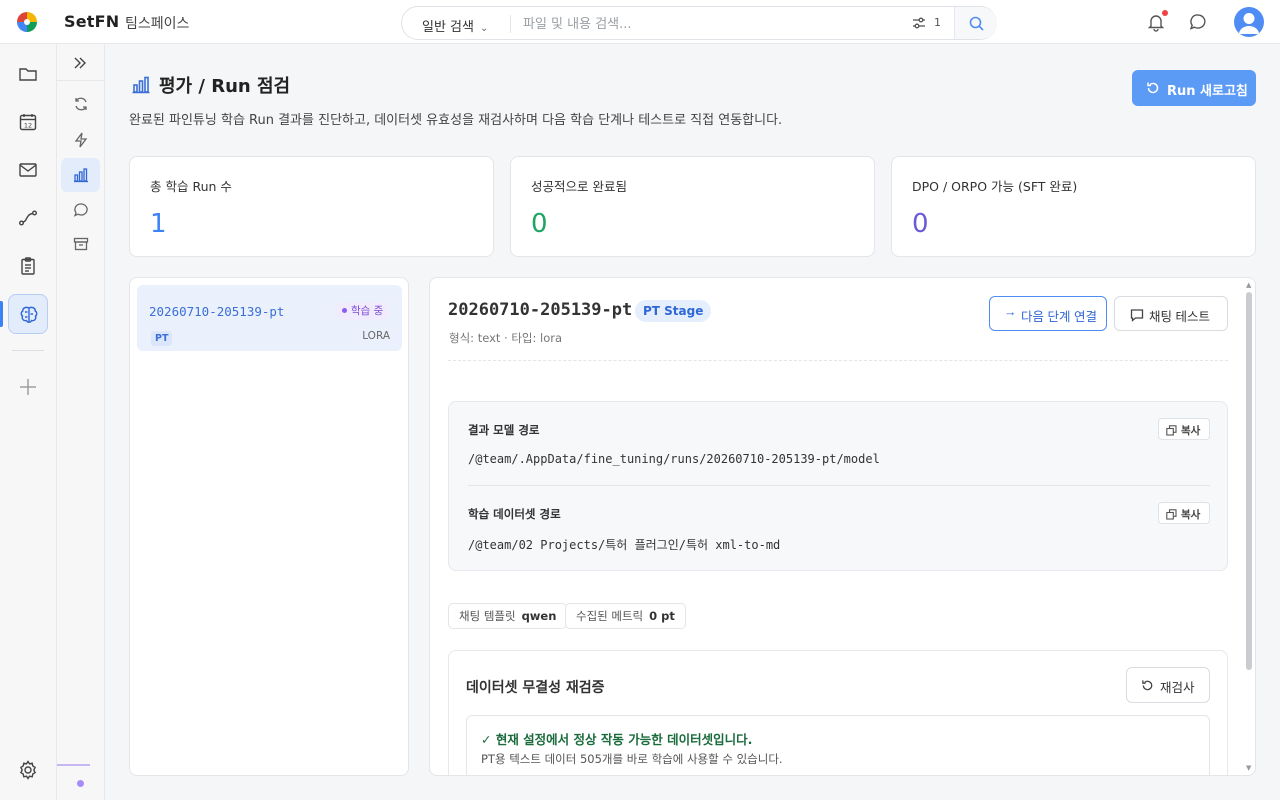  What do you see at coordinates (540, 310) in the screenshot?
I see `run-detail-title: 20260710-205139-pt` at bounding box center [540, 310].